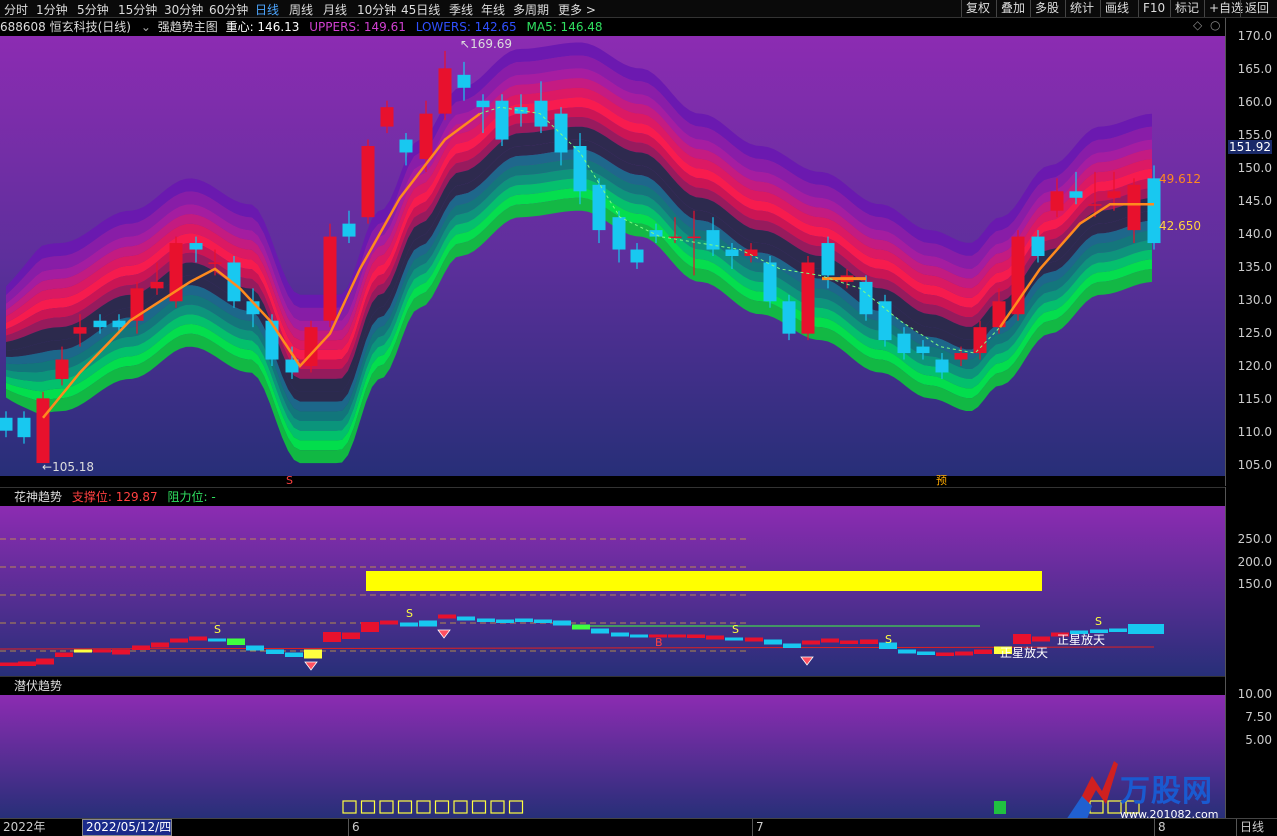 This screenshot has width=1277, height=836. I want to click on watermark-logo: 万股网 www.201082.com, so click(1142, 790).